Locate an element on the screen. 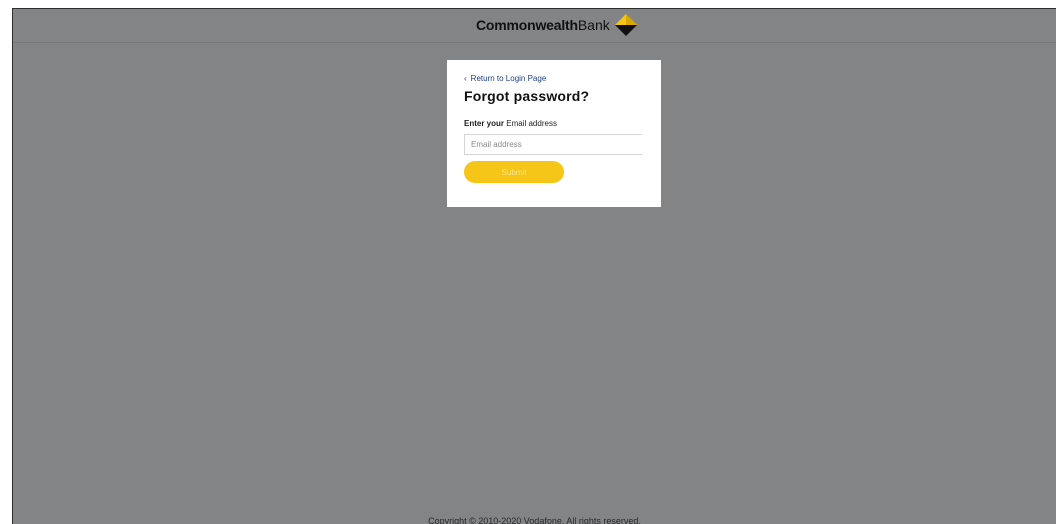 This screenshot has width=1056, height=524. top-header: Commonwealth Bank is located at coordinates (534, 26).